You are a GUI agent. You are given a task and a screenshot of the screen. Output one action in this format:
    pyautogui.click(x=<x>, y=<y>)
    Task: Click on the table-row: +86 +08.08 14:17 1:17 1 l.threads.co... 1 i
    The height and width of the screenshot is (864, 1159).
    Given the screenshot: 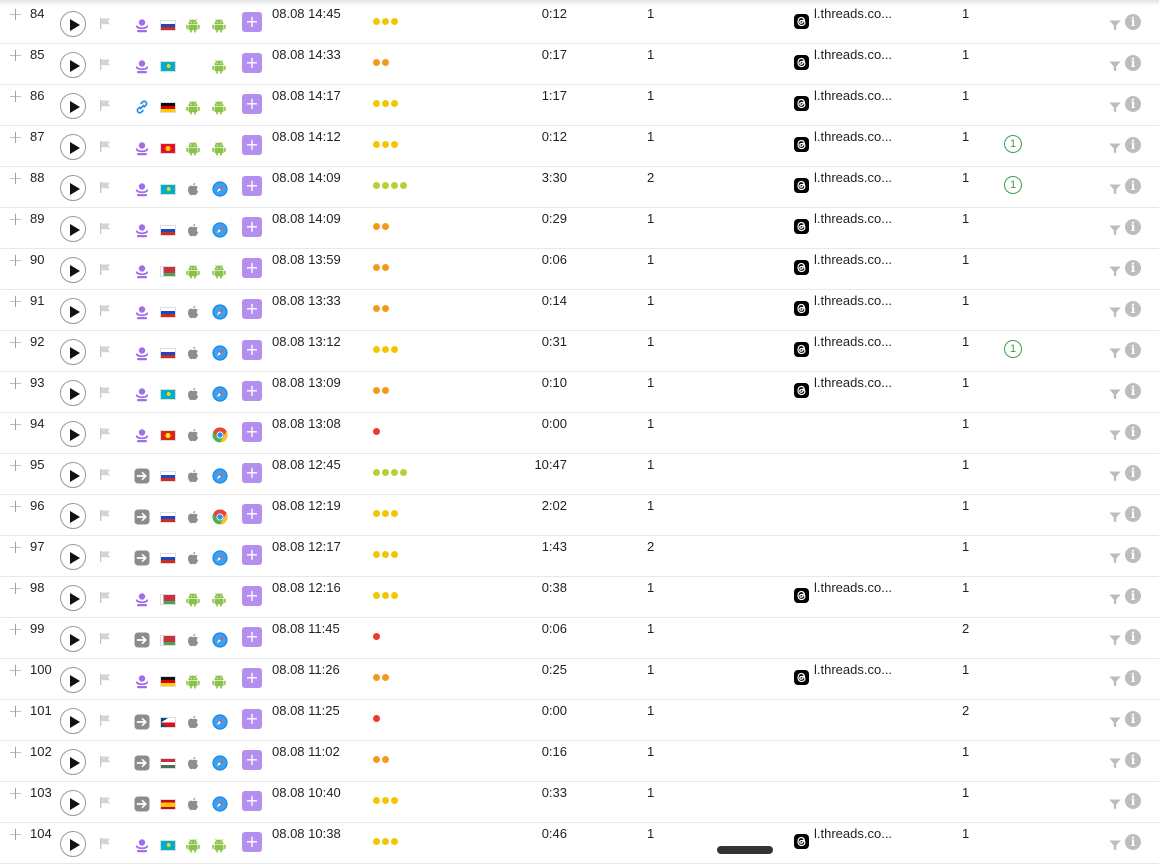 What is the action you would take?
    pyautogui.click(x=579, y=105)
    